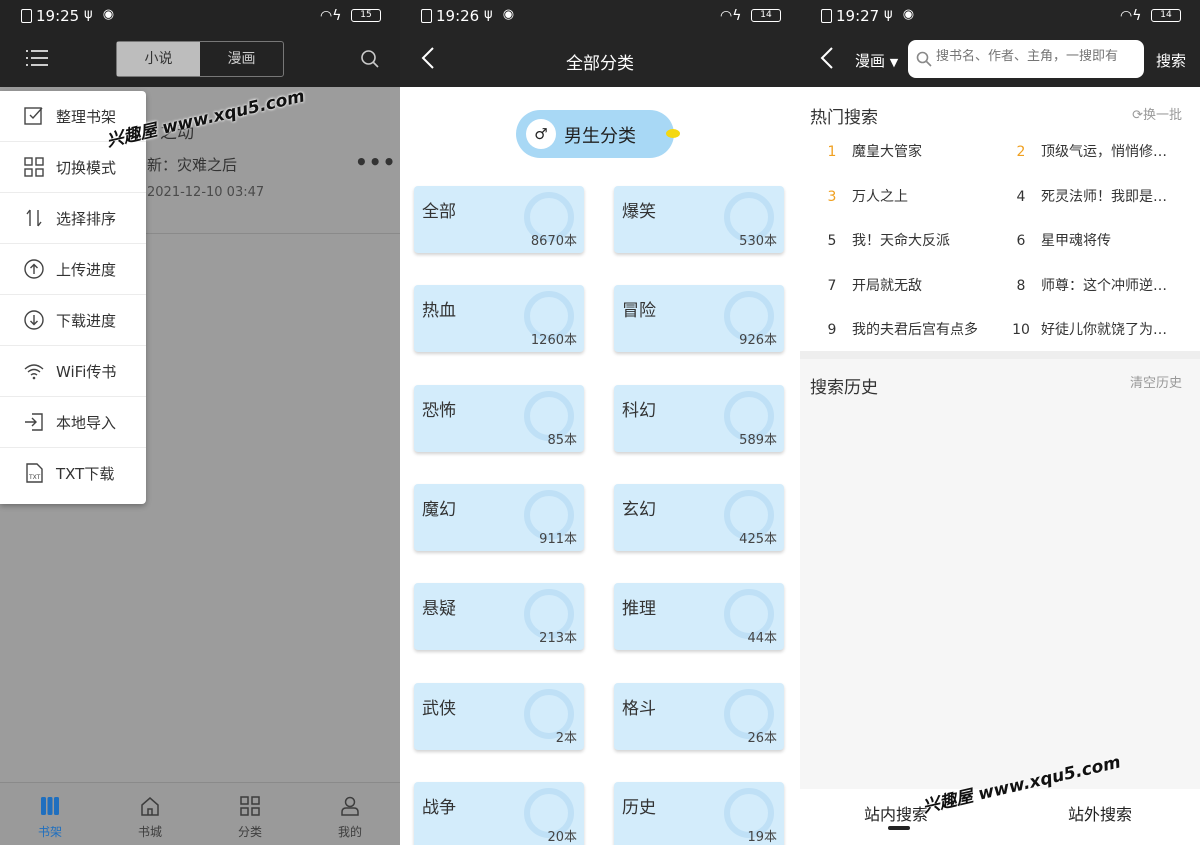 The image size is (1200, 845). Describe the element at coordinates (34, 167) in the screenshot. I see `grid-icon` at that location.